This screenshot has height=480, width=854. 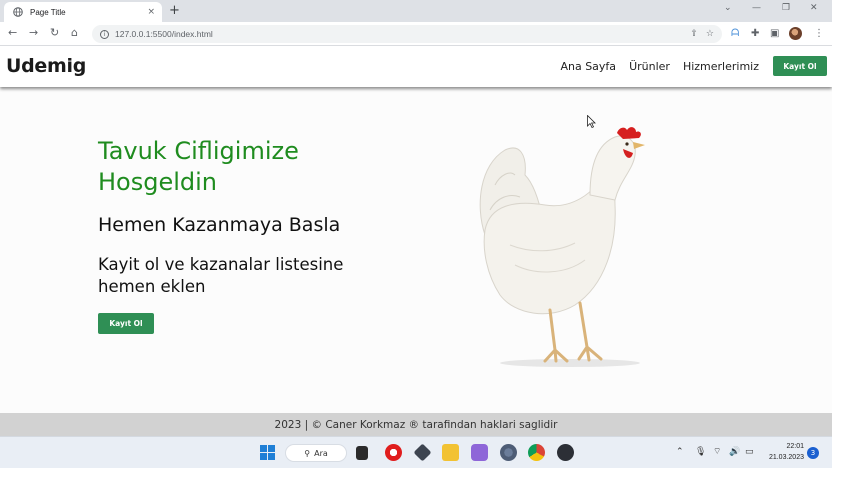 What do you see at coordinates (450, 452) in the screenshot?
I see `file-explorer-icon` at bounding box center [450, 452].